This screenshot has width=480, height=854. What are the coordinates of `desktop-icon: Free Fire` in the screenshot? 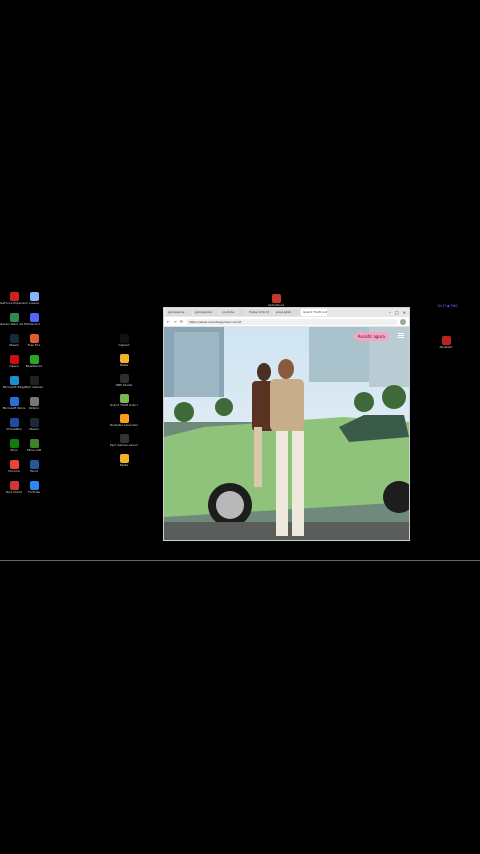 It's located at (34, 341).